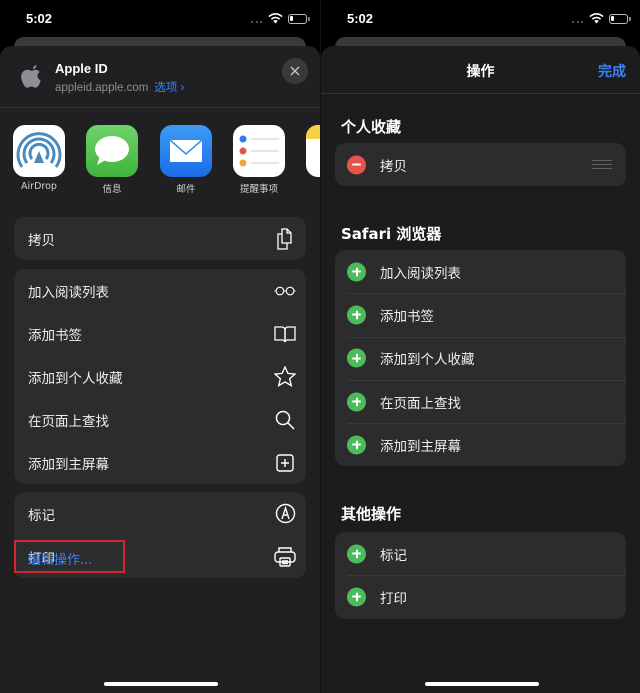 The height and width of the screenshot is (693, 640). I want to click on action-label: 加入阅读列表, so click(68, 292).